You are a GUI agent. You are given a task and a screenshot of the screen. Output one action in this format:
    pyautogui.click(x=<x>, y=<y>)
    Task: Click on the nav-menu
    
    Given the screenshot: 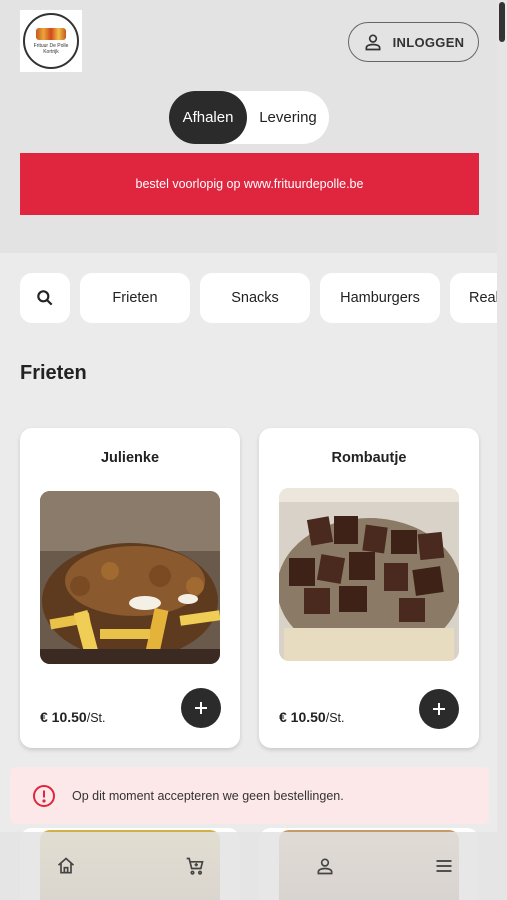 What is the action you would take?
    pyautogui.click(x=444, y=866)
    